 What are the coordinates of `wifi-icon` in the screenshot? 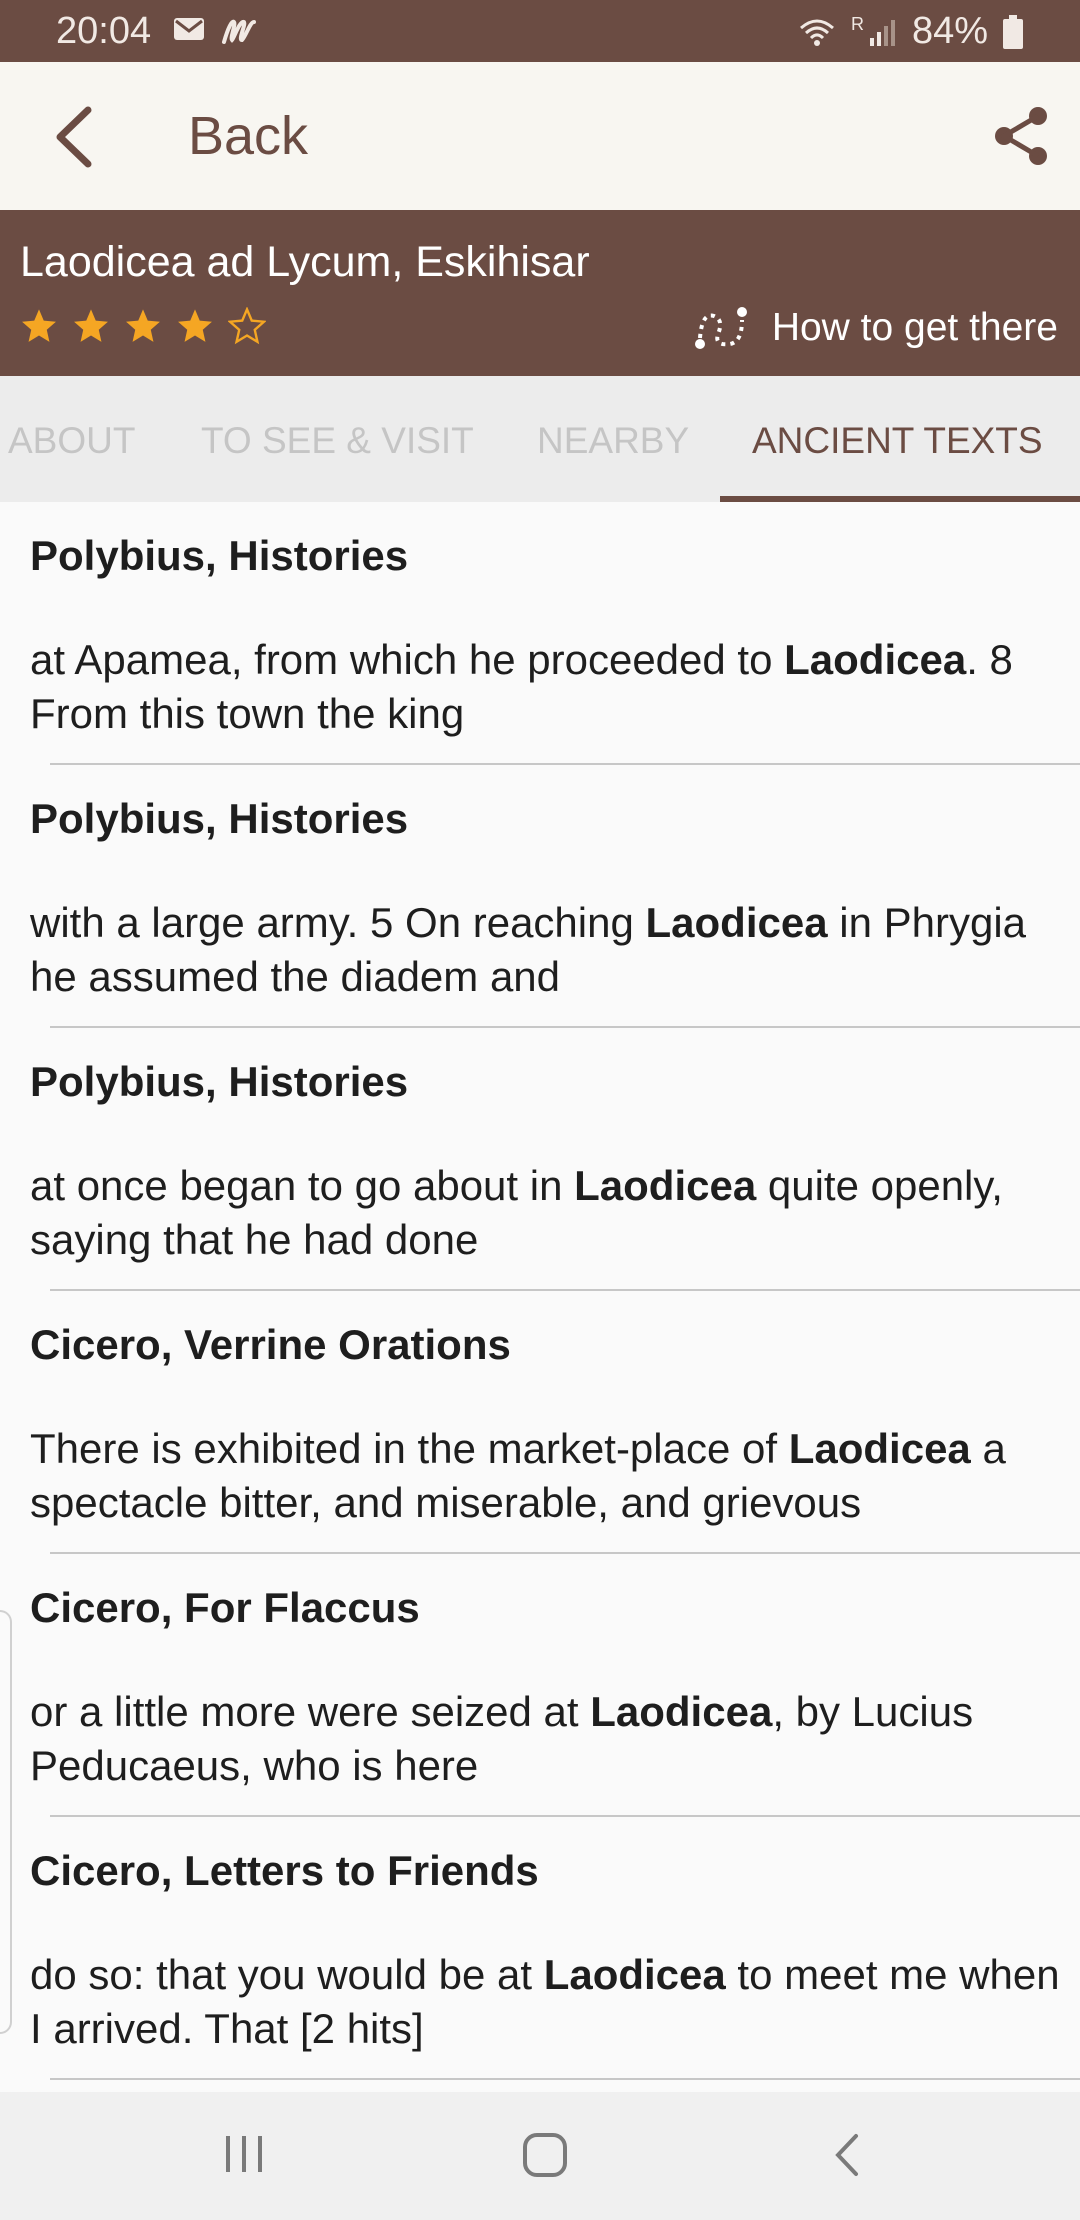 It's located at (816, 32).